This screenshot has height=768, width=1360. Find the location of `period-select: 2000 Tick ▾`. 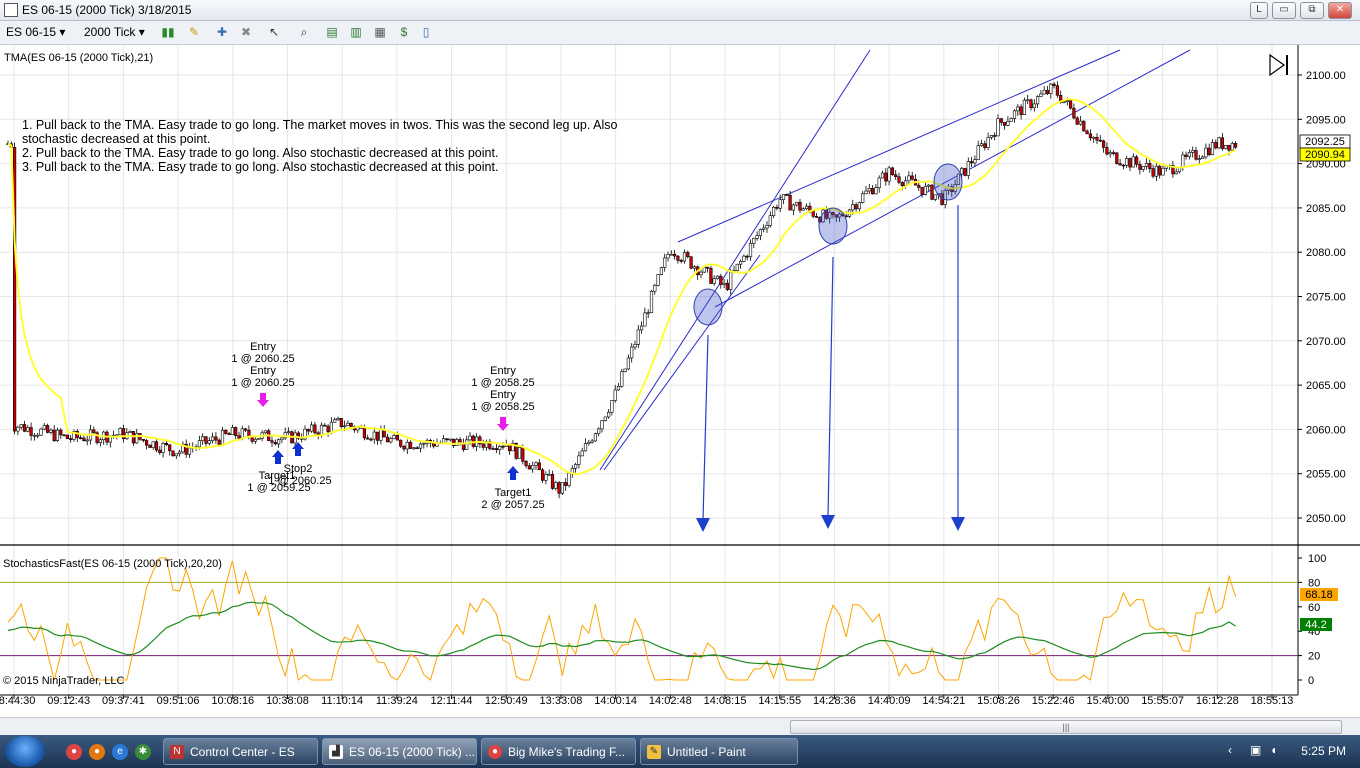

period-select: 2000 Tick ▾ is located at coordinates (114, 32).